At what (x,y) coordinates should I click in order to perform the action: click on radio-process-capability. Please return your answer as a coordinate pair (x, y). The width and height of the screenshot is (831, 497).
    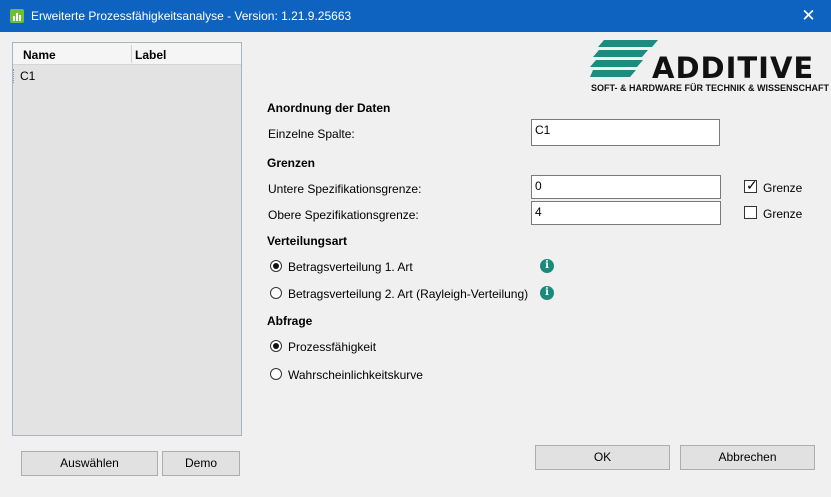
    Looking at the image, I should click on (276, 346).